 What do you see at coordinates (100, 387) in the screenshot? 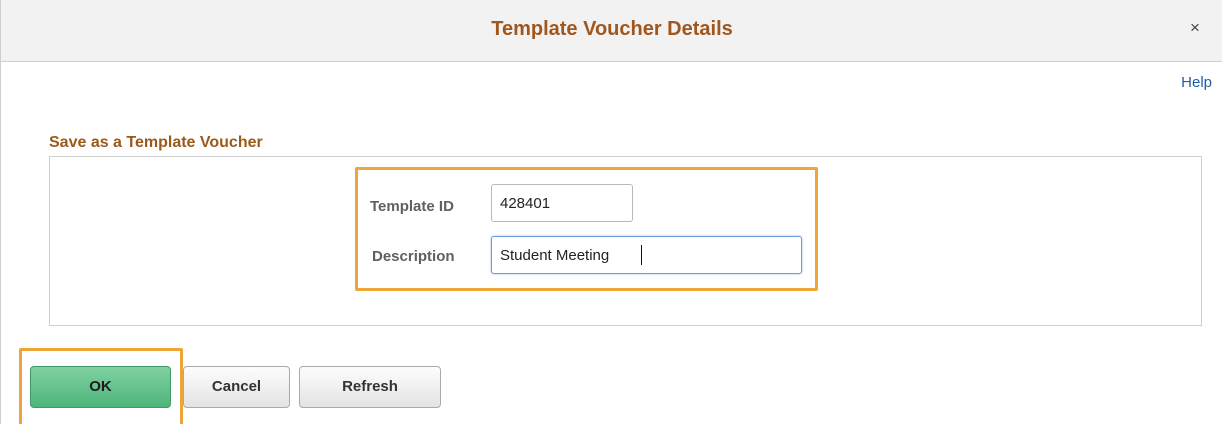
I see `ok-button: OK` at bounding box center [100, 387].